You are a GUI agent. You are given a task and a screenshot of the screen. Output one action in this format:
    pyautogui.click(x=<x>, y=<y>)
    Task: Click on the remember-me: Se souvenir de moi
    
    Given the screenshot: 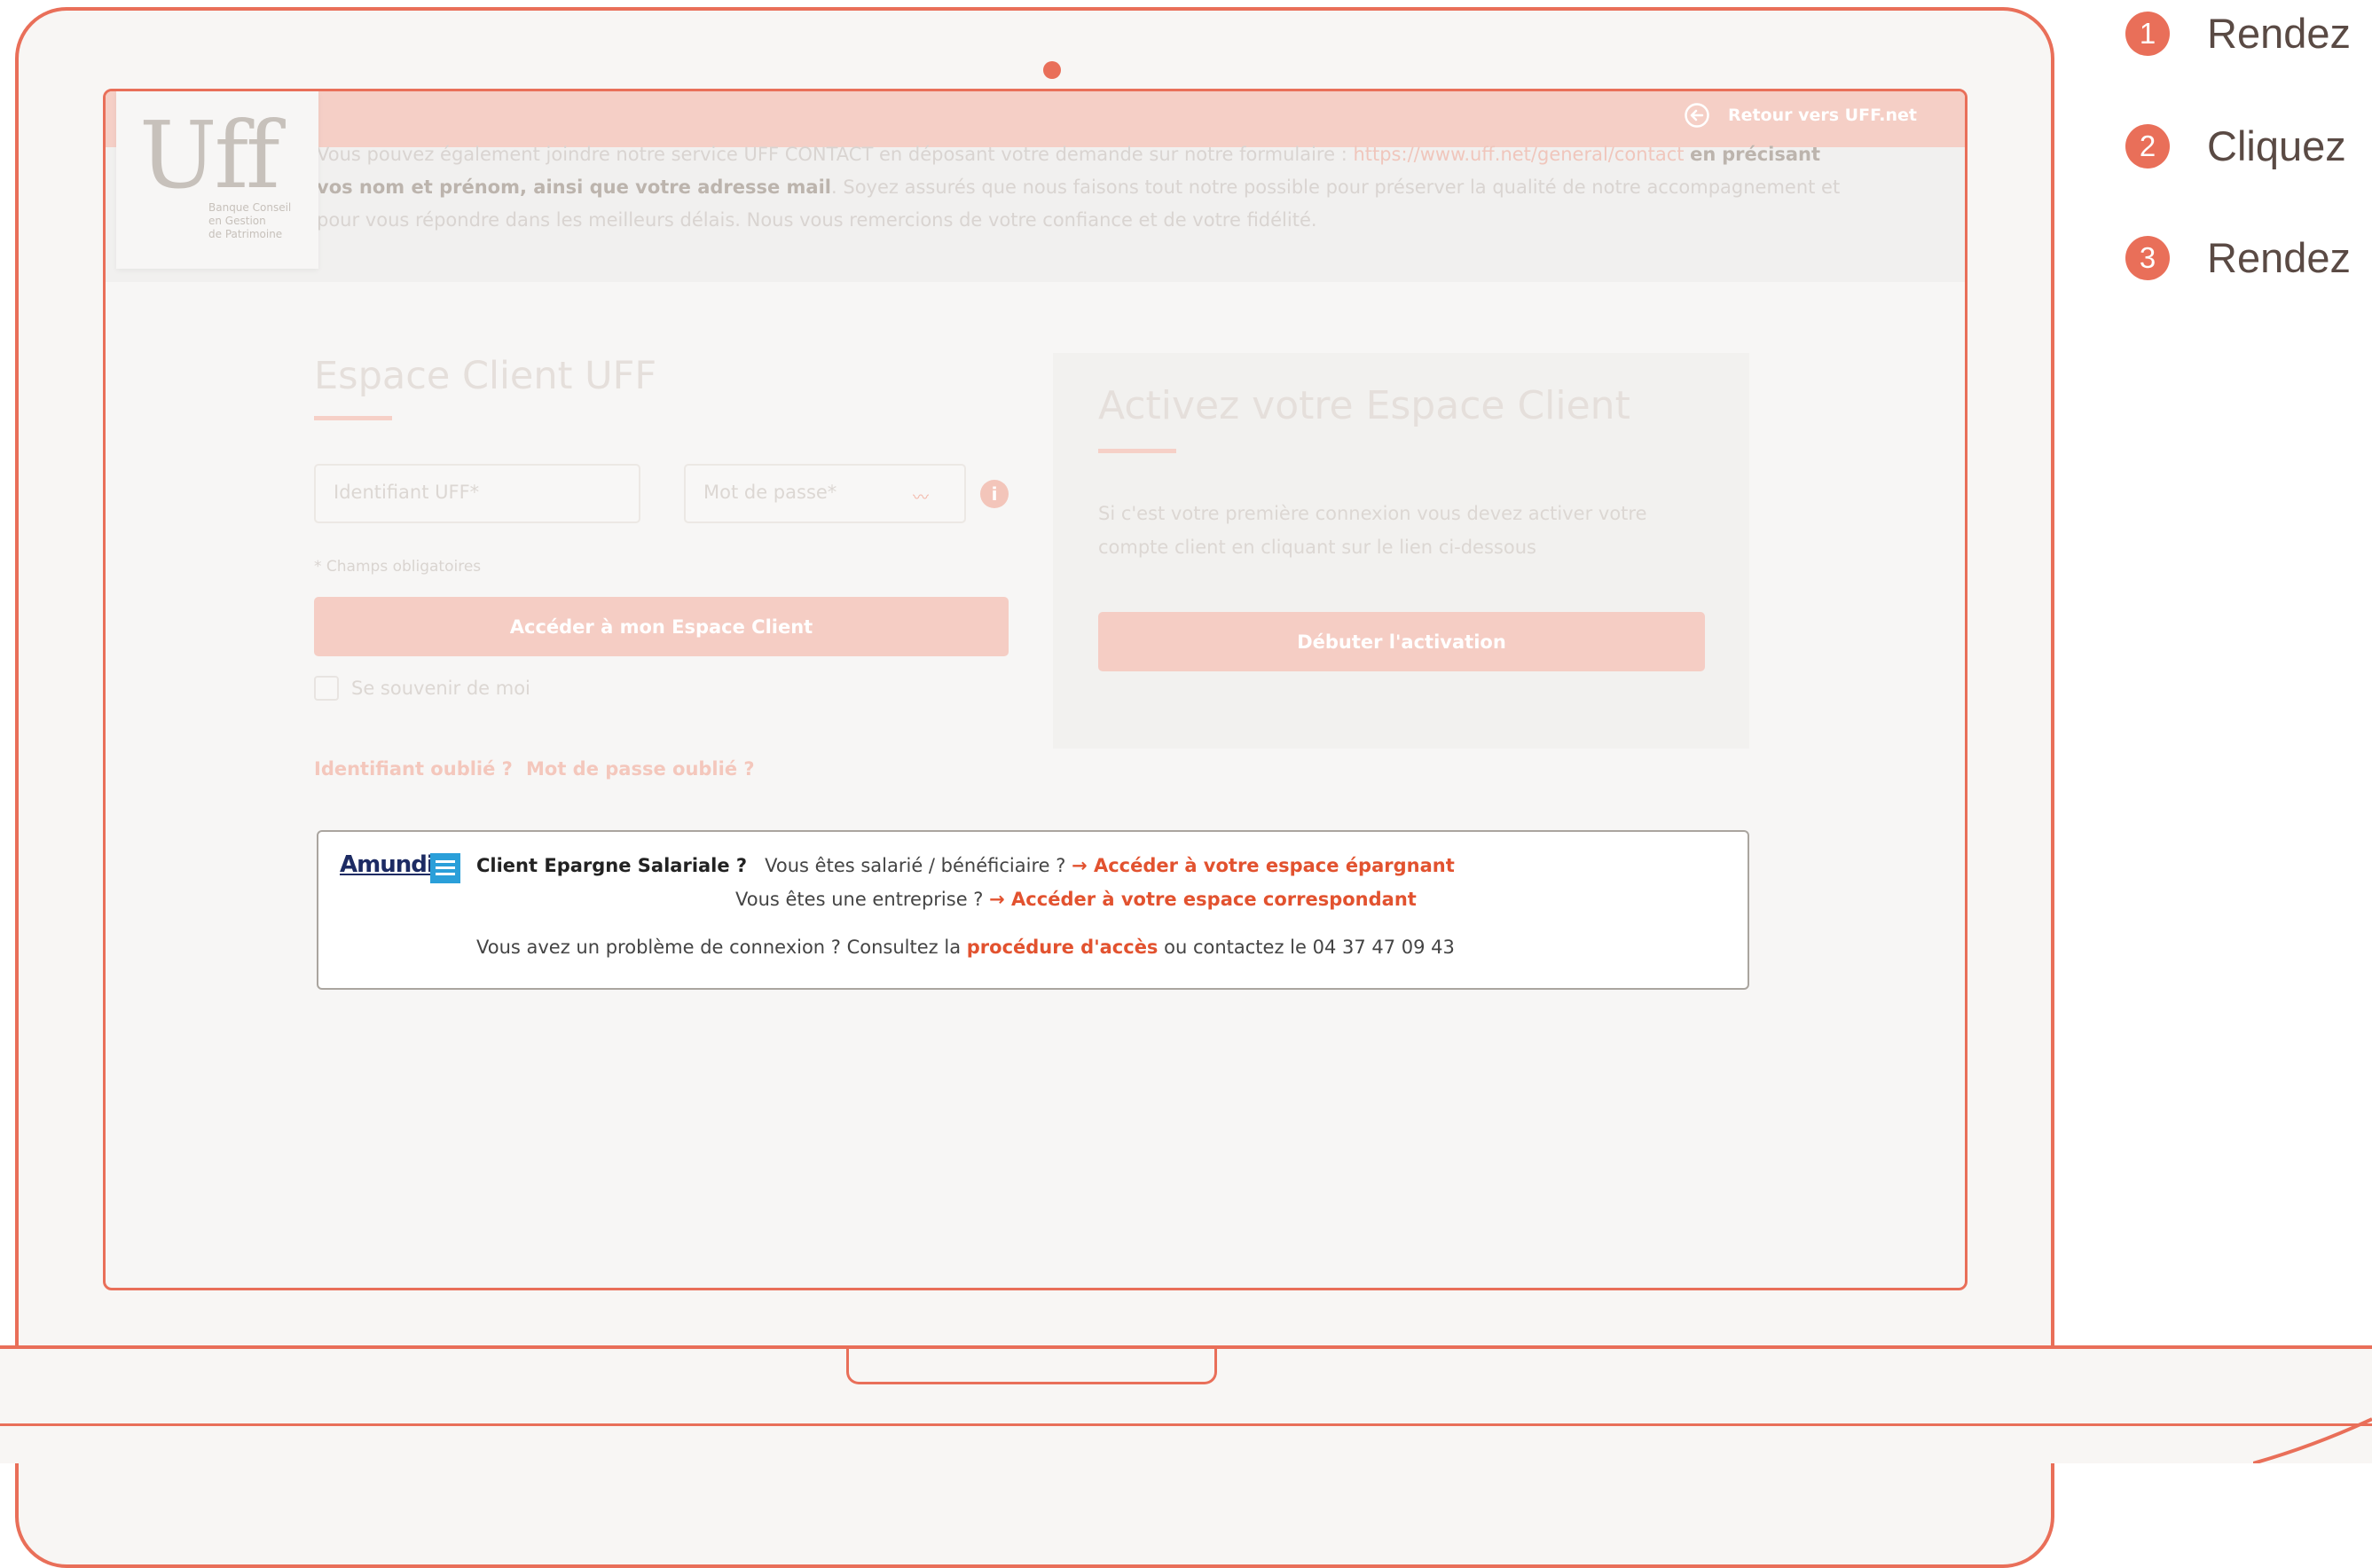 What is the action you would take?
    pyautogui.click(x=422, y=688)
    